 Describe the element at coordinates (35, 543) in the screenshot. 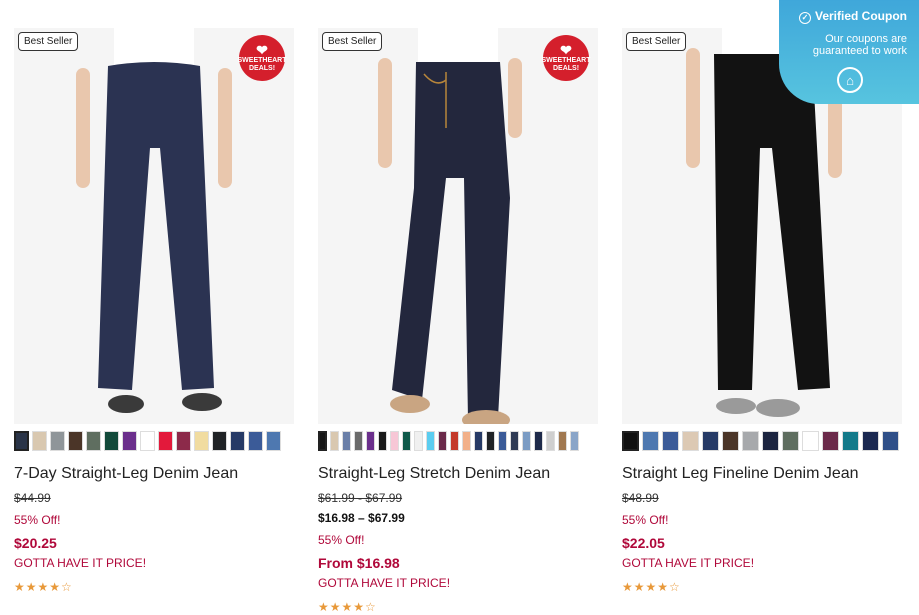

I see `sale-price: $20.25` at that location.